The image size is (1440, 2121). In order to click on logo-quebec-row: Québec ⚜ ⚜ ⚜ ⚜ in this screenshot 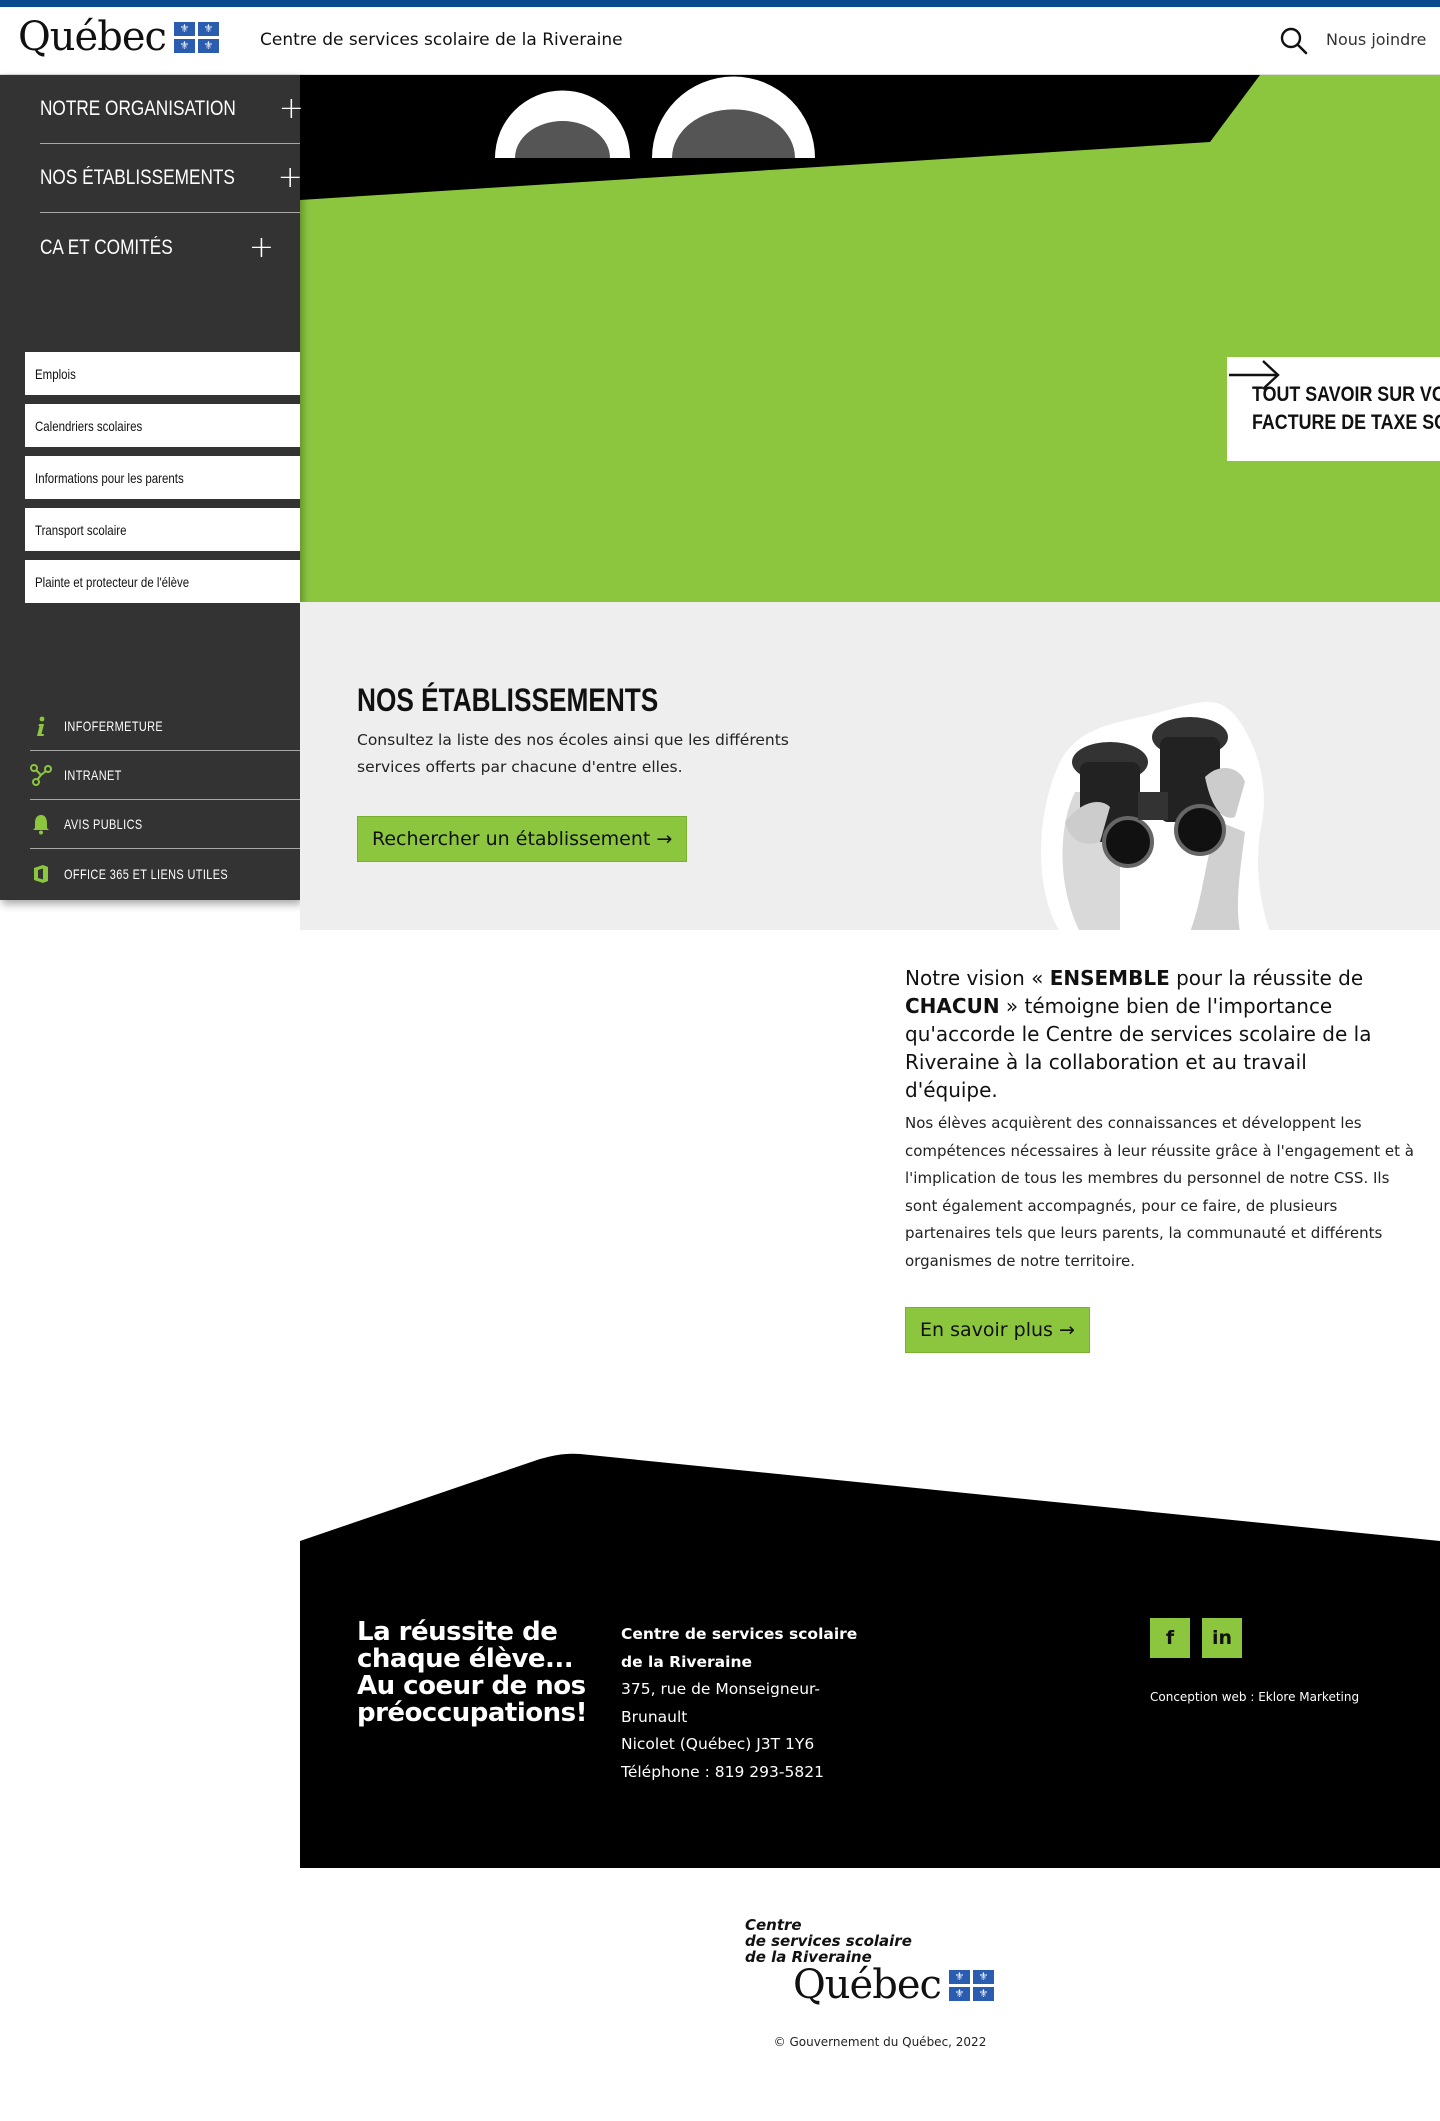, I will do `click(893, 1985)`.